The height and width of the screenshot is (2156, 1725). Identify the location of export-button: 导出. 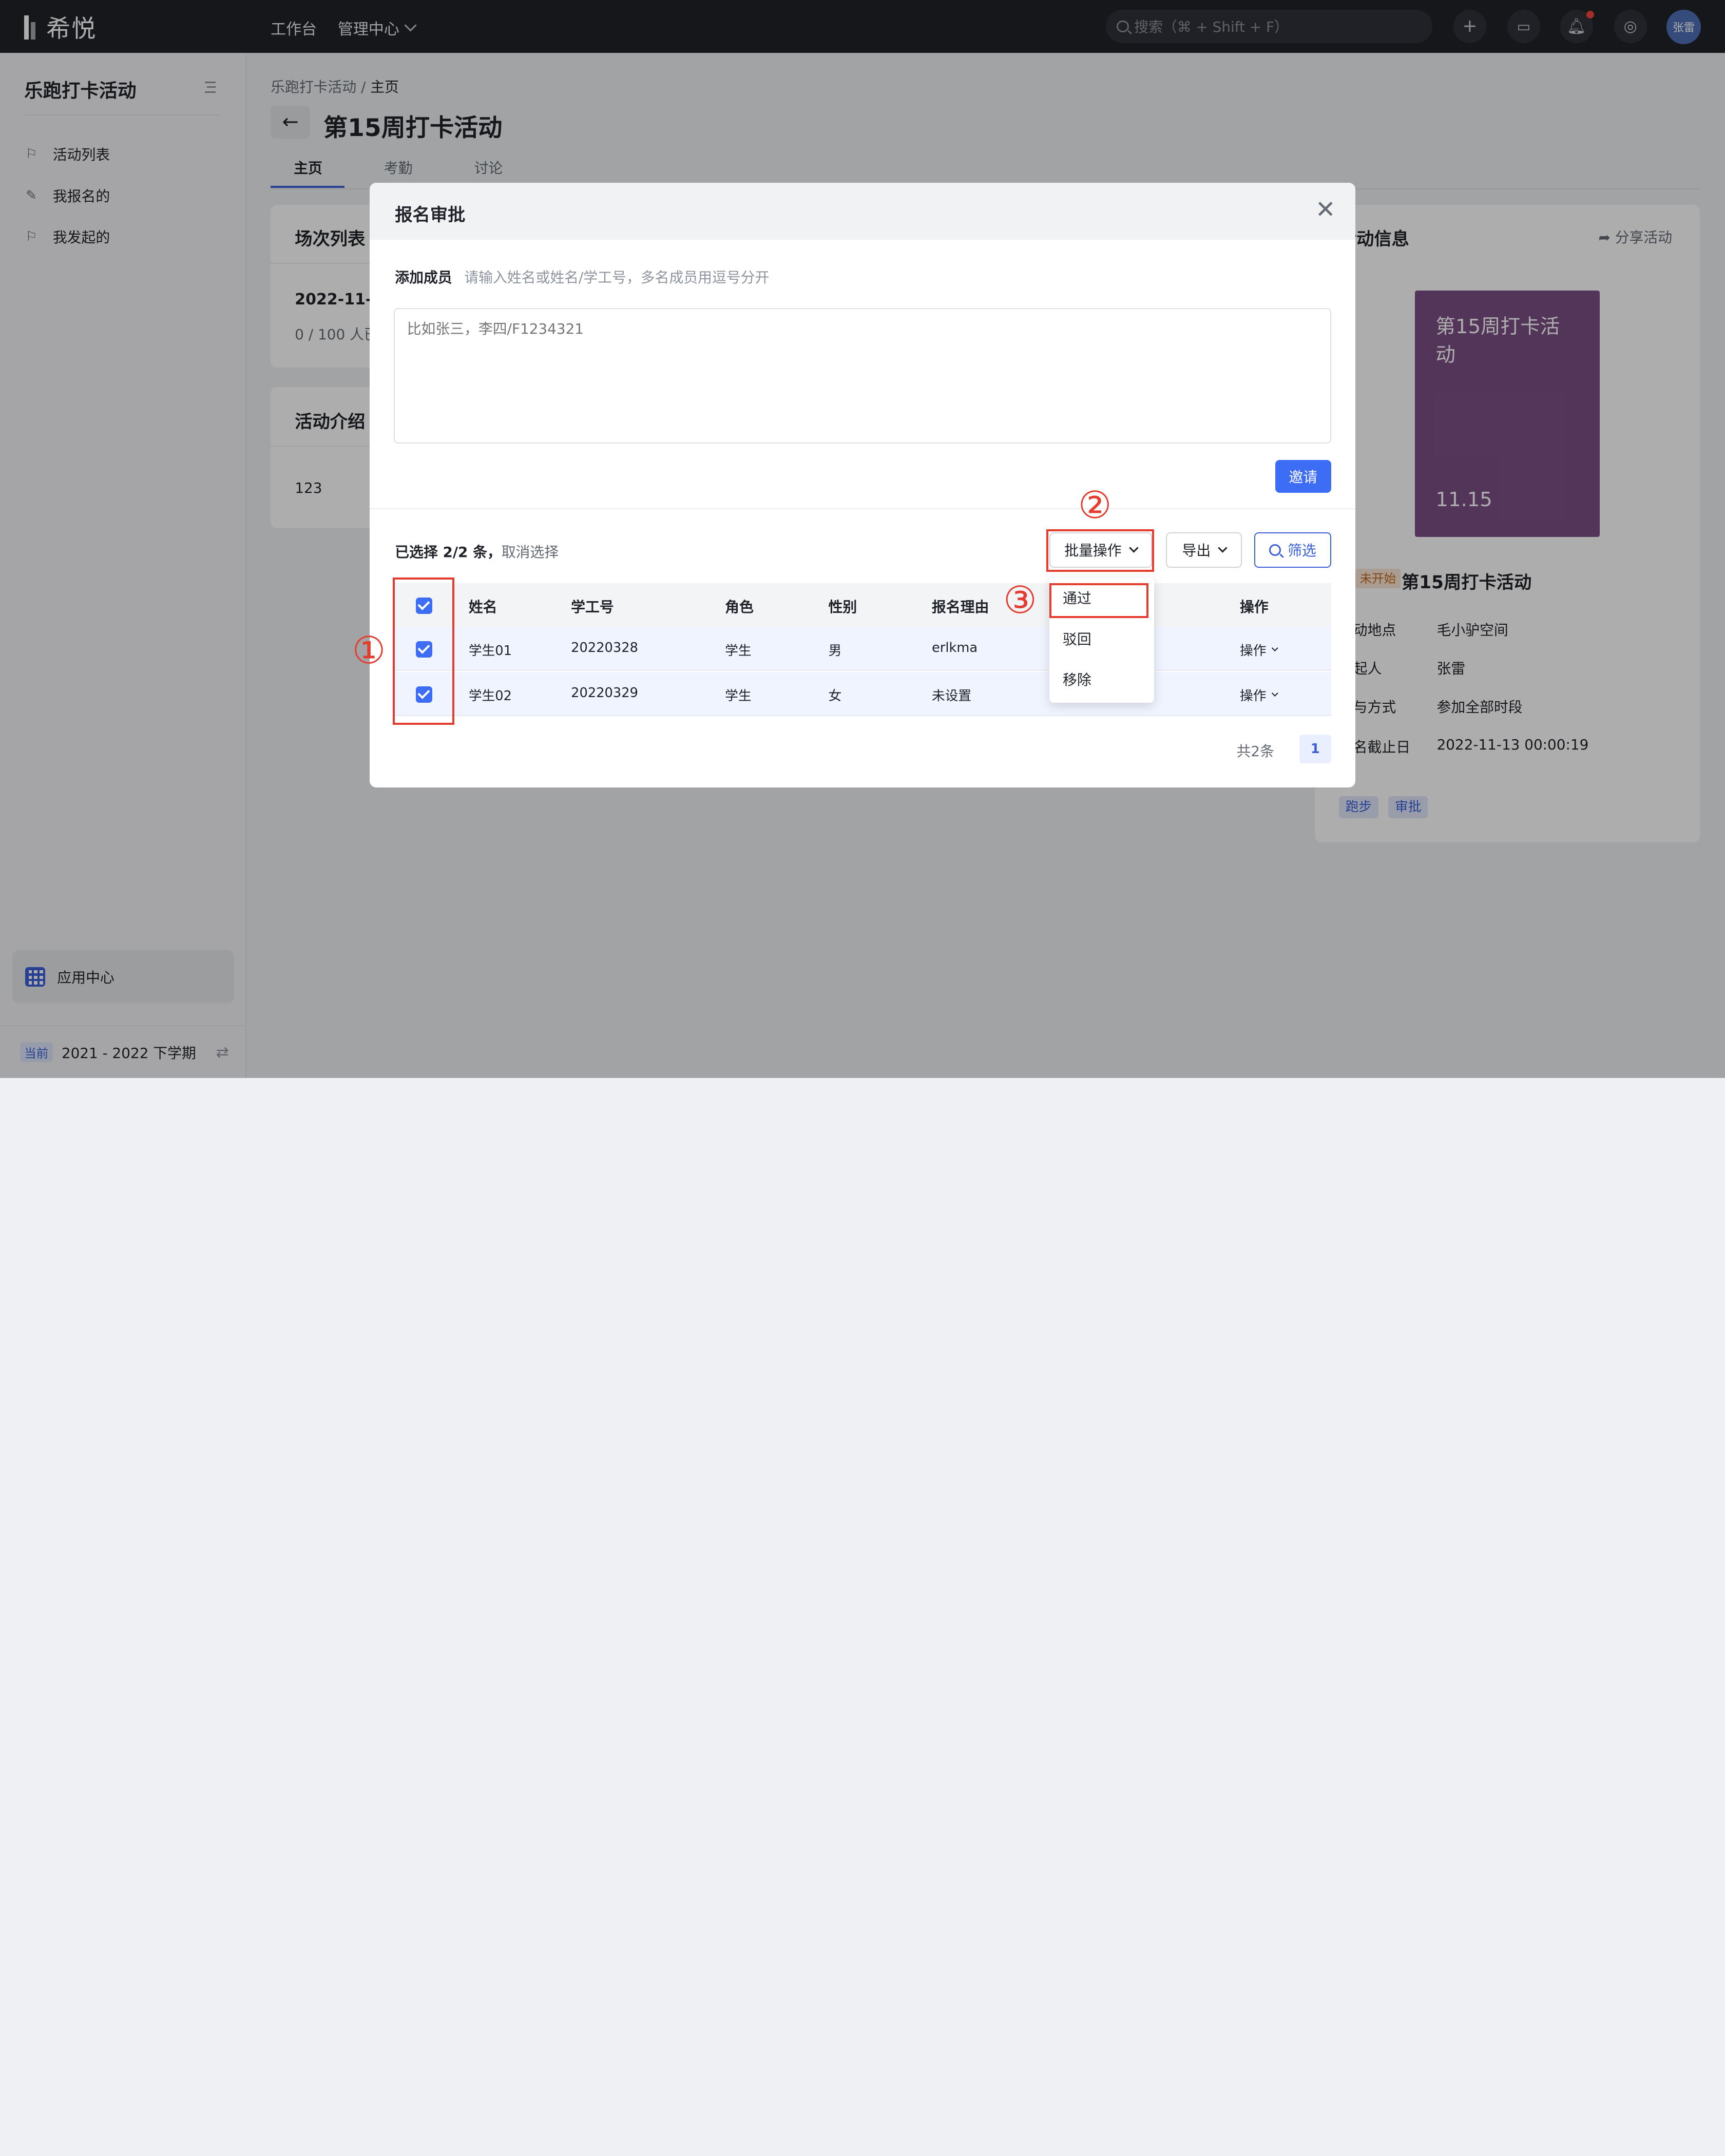
(1204, 550).